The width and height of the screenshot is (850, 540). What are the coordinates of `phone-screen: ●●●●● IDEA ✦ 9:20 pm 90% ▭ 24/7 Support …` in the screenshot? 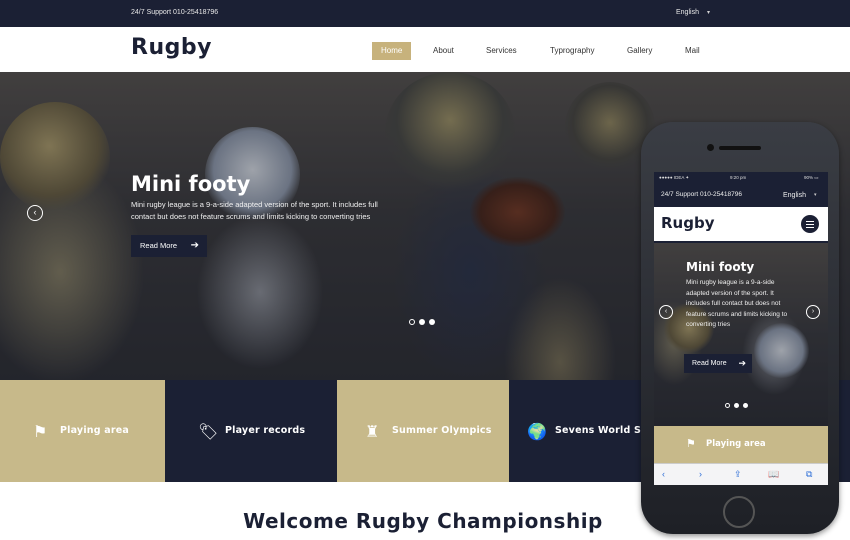 It's located at (741, 328).